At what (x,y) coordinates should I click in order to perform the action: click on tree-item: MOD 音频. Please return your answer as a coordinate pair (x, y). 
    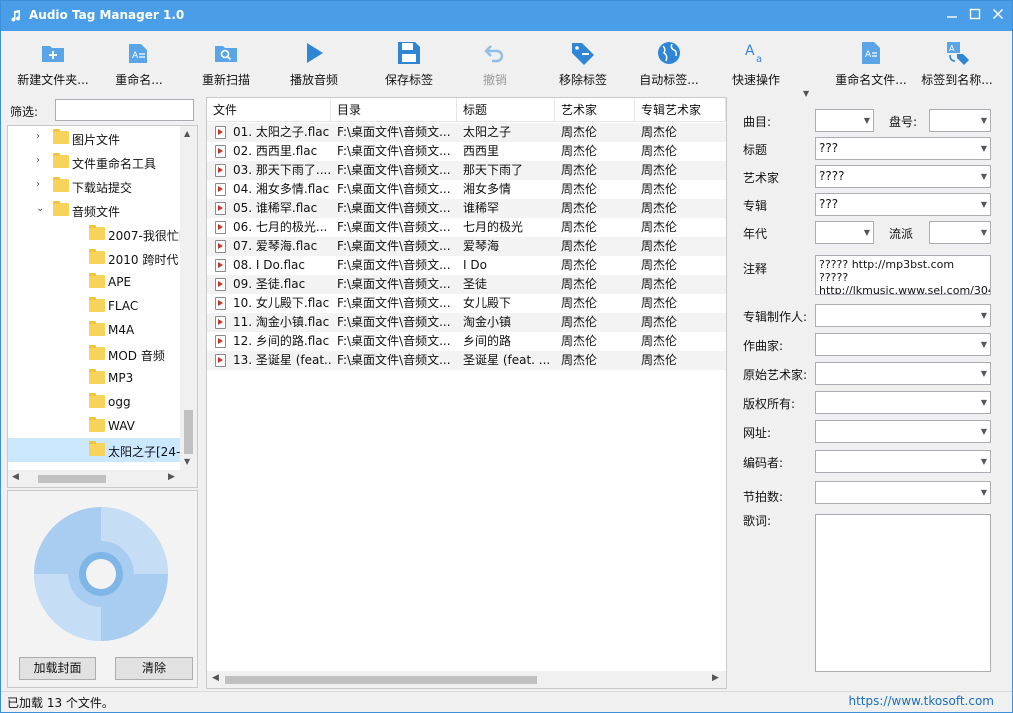
    Looking at the image, I should click on (94, 354).